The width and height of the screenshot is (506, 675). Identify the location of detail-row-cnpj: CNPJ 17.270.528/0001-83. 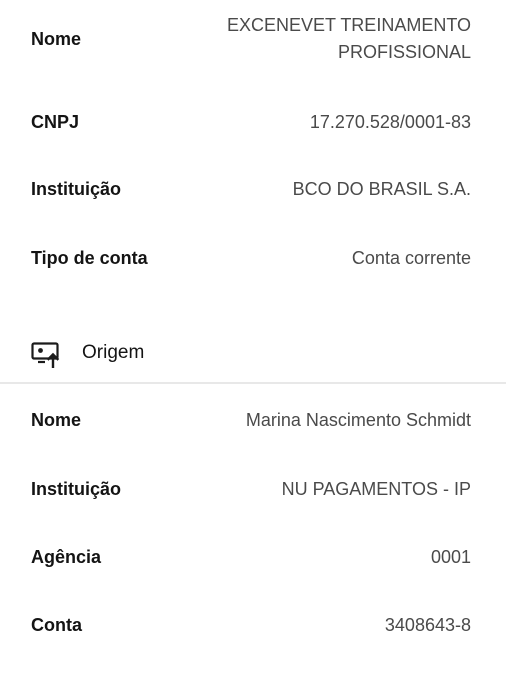
(253, 125).